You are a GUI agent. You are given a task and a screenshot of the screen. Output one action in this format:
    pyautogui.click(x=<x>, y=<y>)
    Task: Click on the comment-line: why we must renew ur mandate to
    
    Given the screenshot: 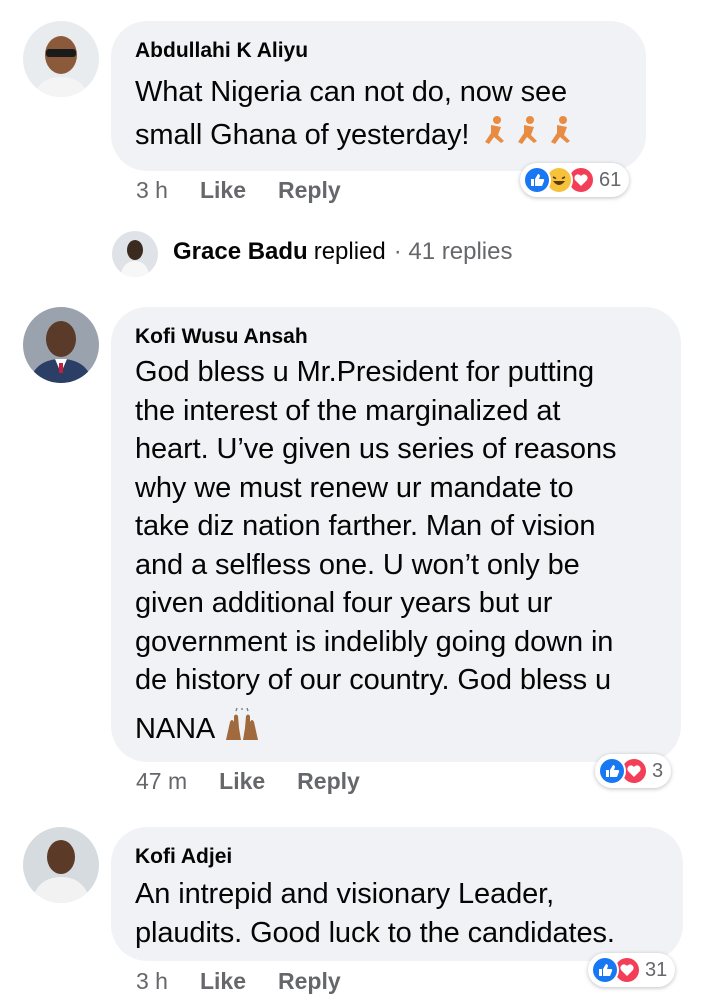 What is the action you would take?
    pyautogui.click(x=354, y=487)
    